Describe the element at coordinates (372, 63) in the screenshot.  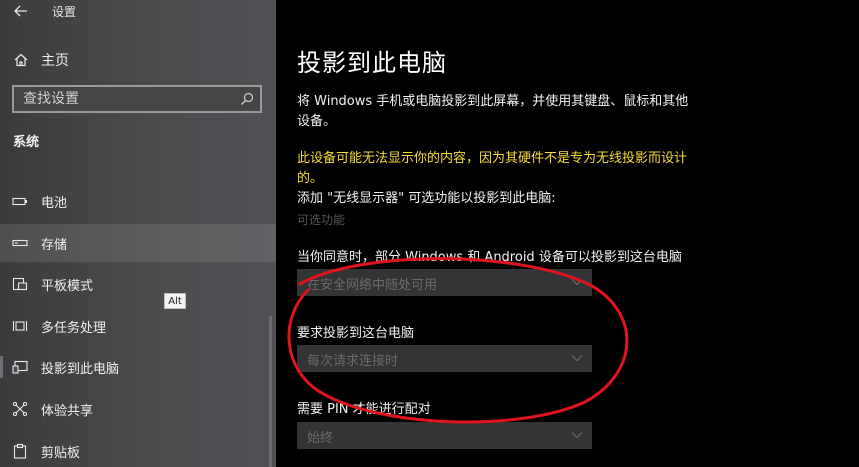
I see `page-title: 投影到此电脑` at that location.